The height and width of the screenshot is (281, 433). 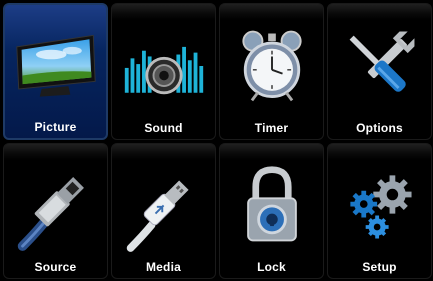 What do you see at coordinates (55, 267) in the screenshot?
I see `menu-label-source: Source` at bounding box center [55, 267].